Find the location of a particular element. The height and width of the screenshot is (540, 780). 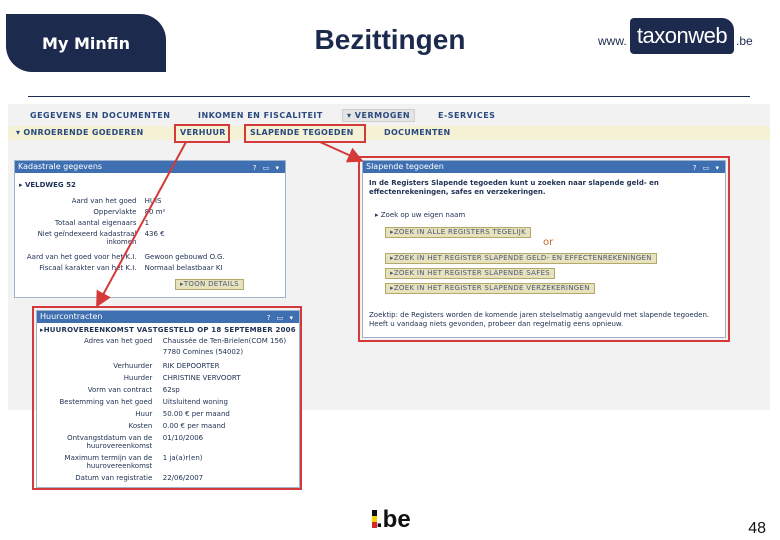

arrow-slapende-to-panel is located at coordinates (341, 152).